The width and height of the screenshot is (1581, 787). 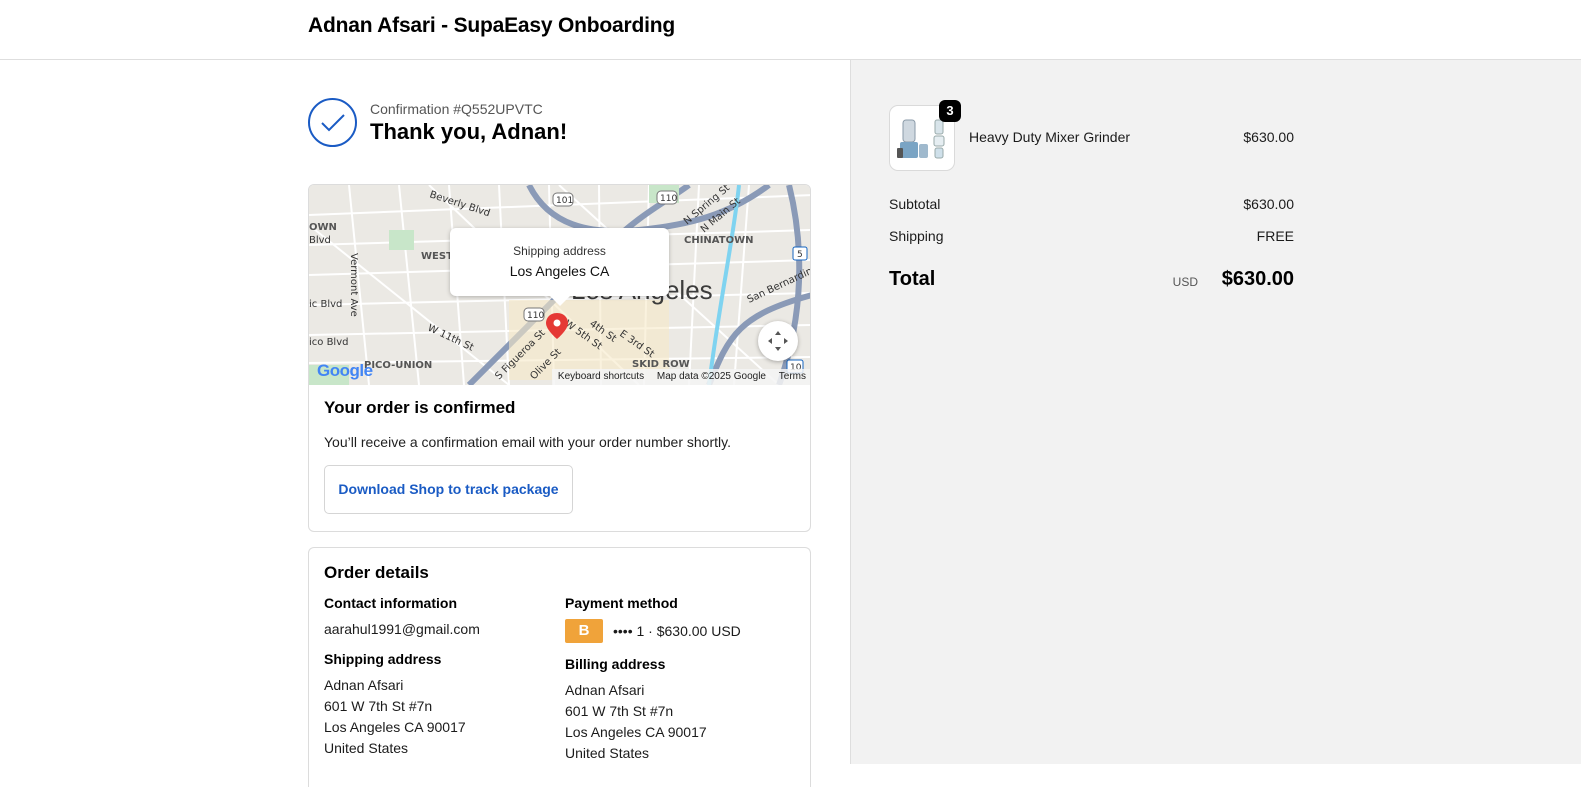 What do you see at coordinates (584, 631) in the screenshot?
I see `payment-badge-icon: B` at bounding box center [584, 631].